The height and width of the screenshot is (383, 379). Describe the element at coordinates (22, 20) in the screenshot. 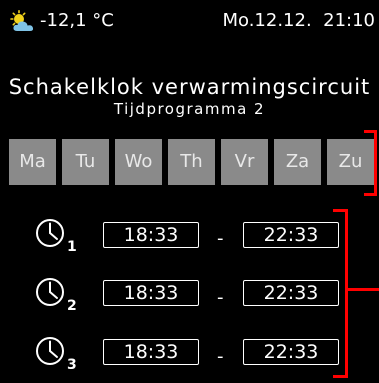

I see `sun-behind-cloud-icon` at that location.